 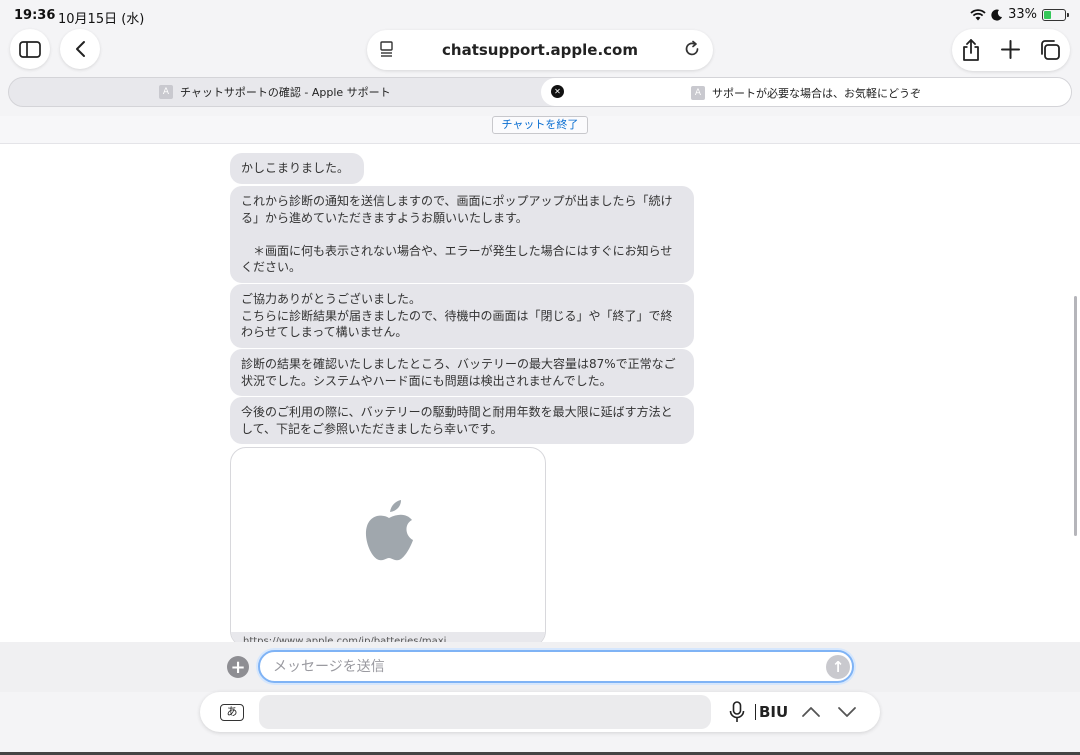 I want to click on new-tab-button, so click(x=1010, y=51).